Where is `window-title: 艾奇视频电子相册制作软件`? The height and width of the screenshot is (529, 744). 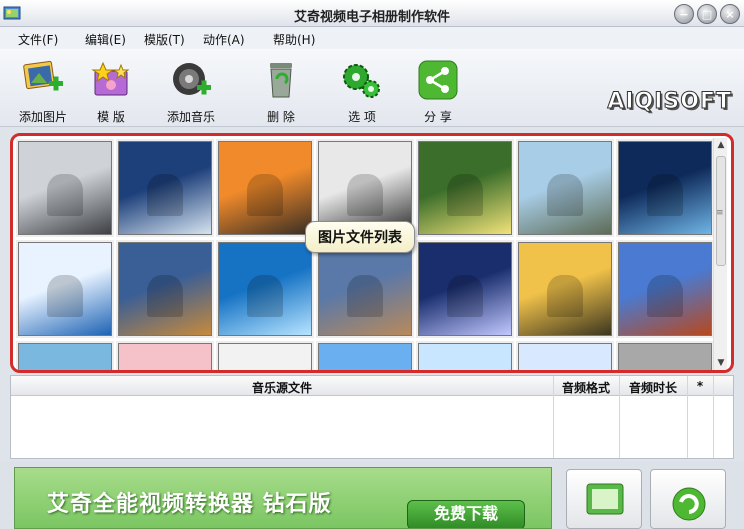
window-title: 艾奇视频电子相册制作软件 is located at coordinates (371, 17).